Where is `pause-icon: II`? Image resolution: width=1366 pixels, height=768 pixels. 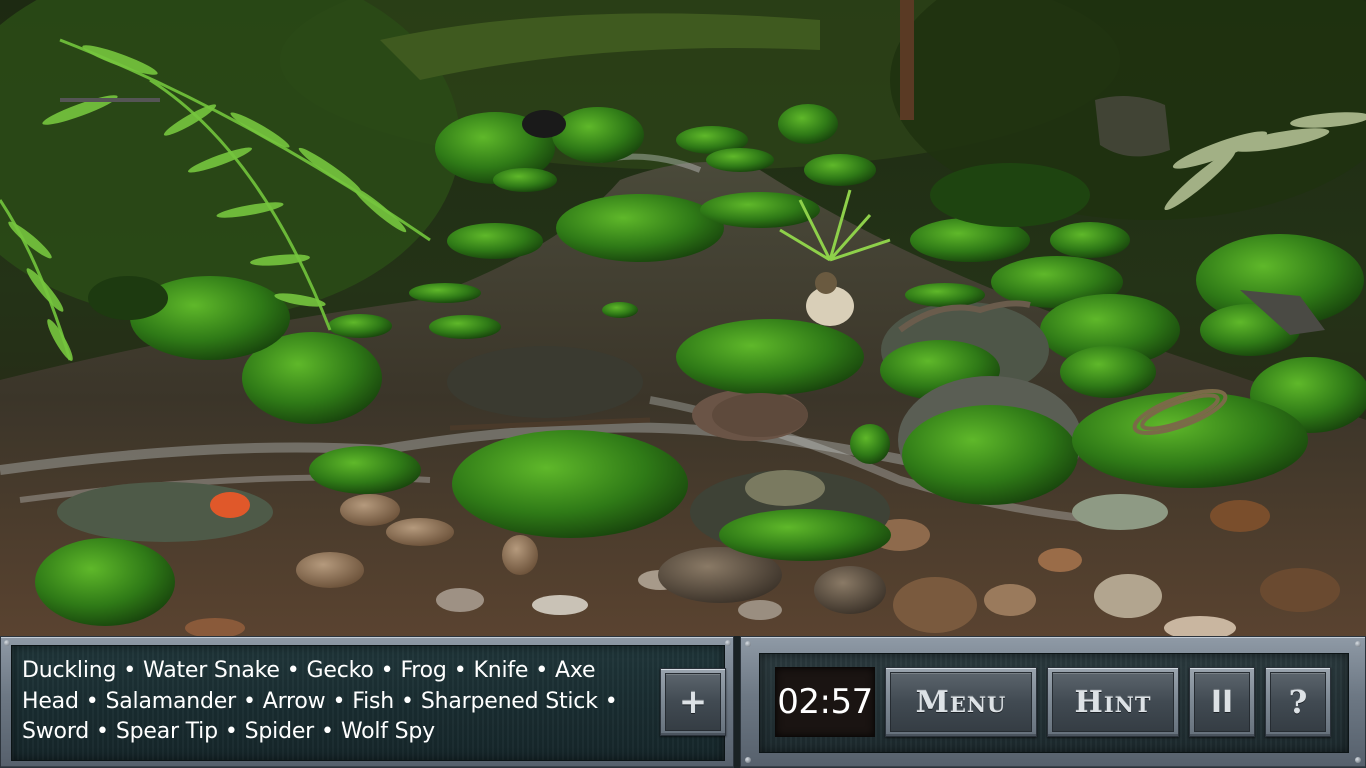
pause-icon: II is located at coordinates (1222, 702).